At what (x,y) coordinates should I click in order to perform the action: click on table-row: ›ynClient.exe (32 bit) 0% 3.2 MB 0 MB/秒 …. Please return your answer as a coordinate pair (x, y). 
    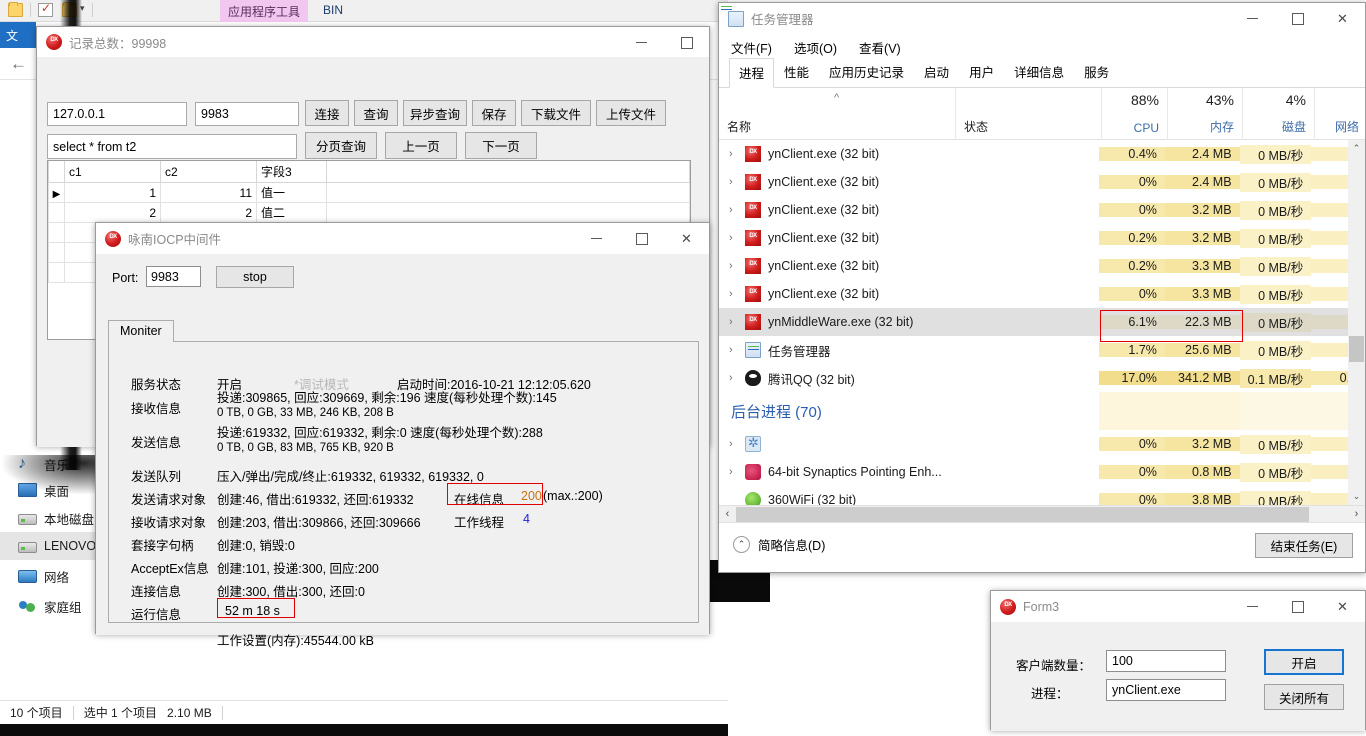
    Looking at the image, I should click on (1042, 210).